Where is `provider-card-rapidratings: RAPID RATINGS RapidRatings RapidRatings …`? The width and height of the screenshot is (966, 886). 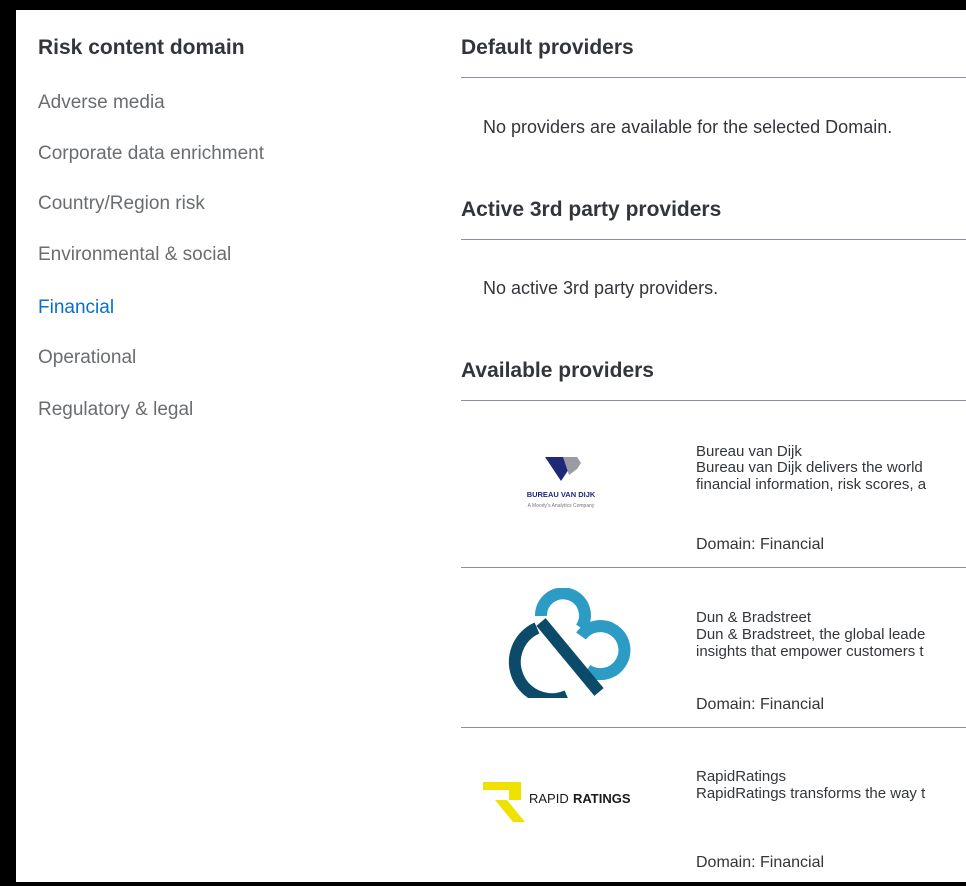
provider-card-rapidratings: RAPID RATINGS RapidRatings RapidRatings … is located at coordinates (713, 805).